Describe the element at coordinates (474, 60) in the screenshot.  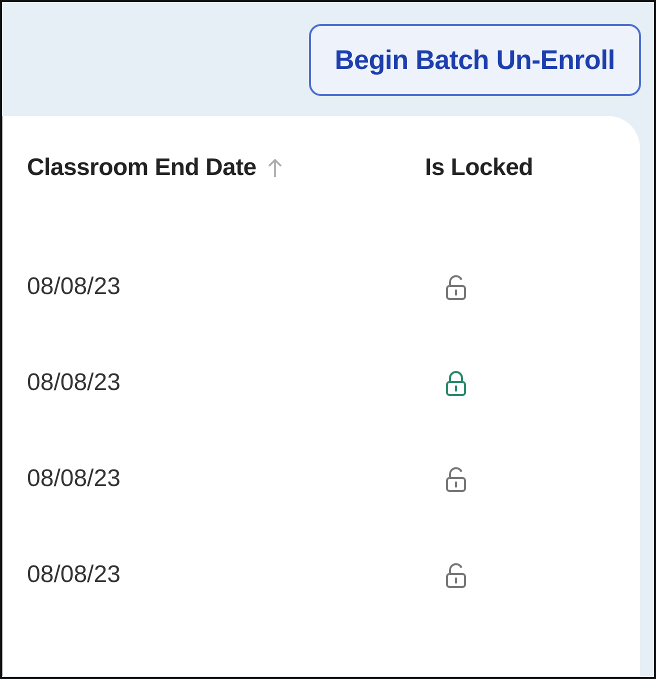
I see `batch-unenroll-button: Begin Batch Un-Enroll` at that location.